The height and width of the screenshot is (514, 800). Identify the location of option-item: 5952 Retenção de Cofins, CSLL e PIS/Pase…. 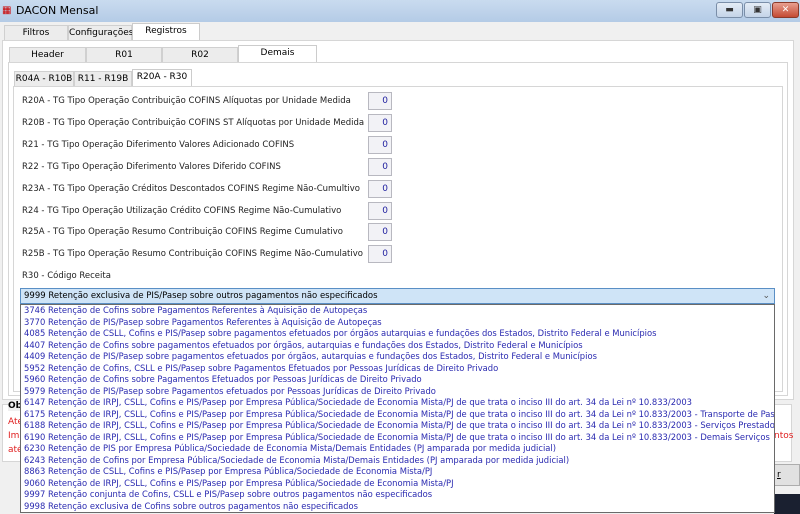
(397, 369).